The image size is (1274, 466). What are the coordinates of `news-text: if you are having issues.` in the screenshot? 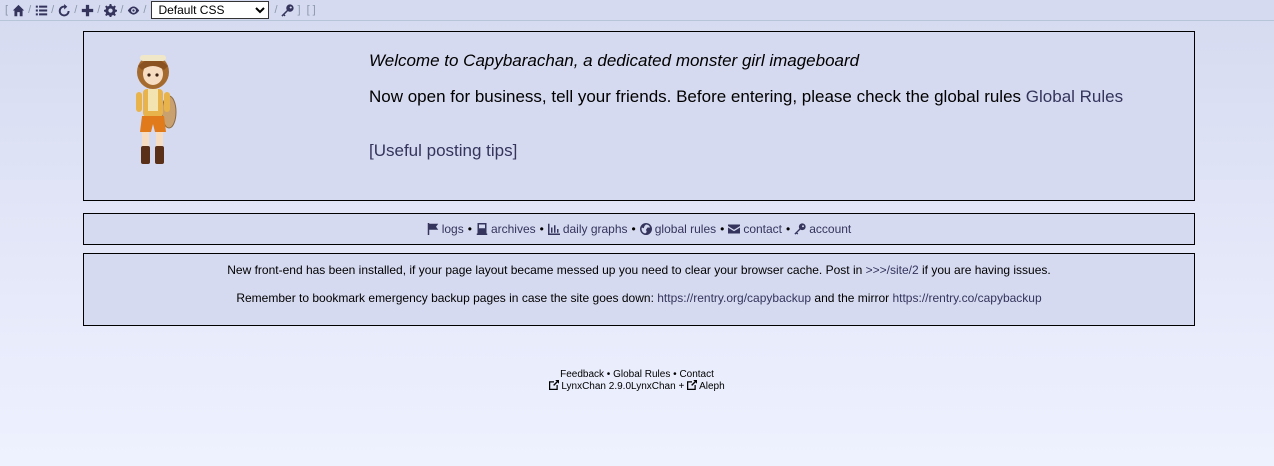 It's located at (984, 270).